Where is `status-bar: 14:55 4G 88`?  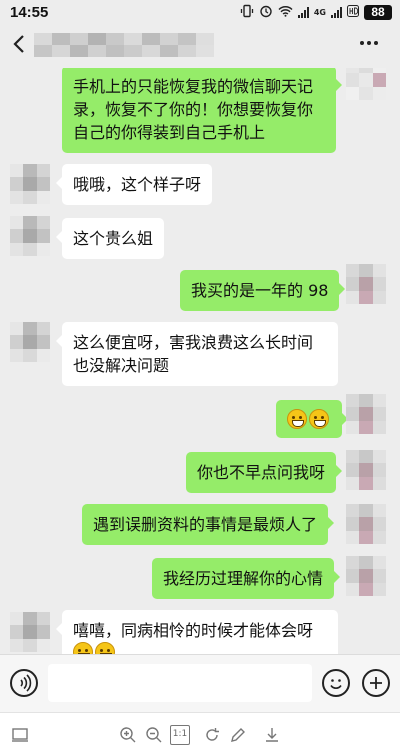
status-bar: 14:55 4G 88 is located at coordinates (200, 12).